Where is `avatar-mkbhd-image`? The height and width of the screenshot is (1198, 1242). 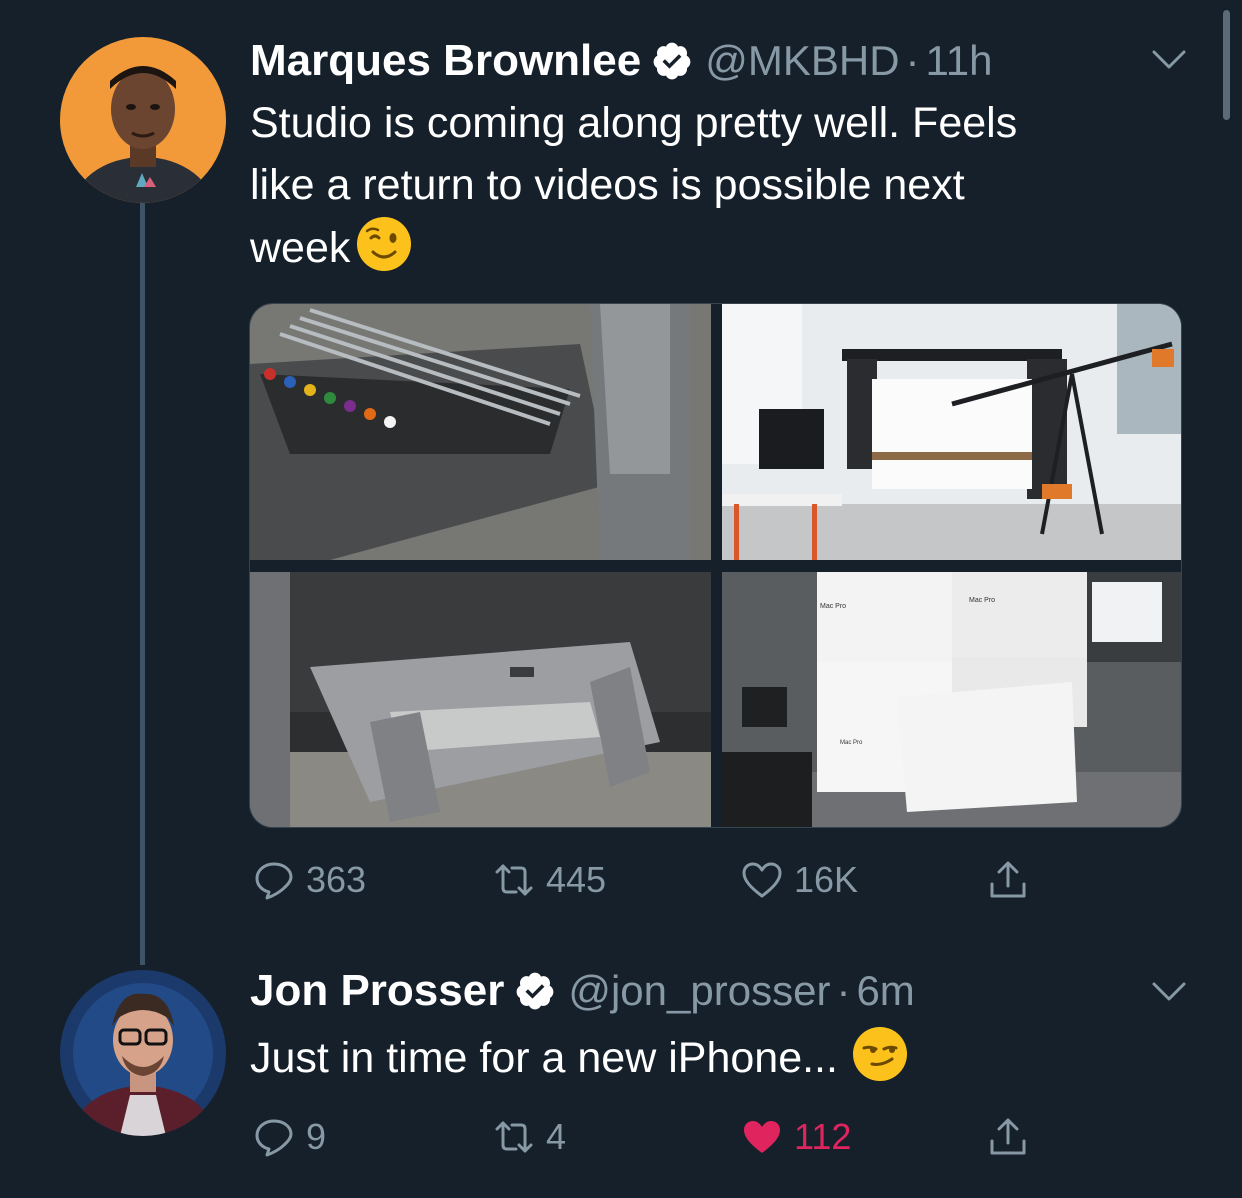
avatar-mkbhd-image is located at coordinates (143, 120).